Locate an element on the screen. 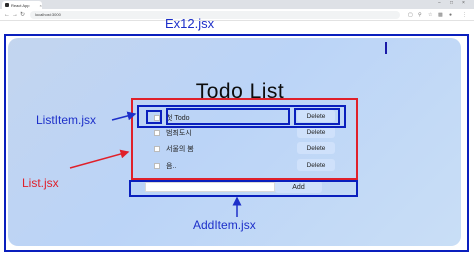 Image resolution: width=474 pixels, height=270 pixels. list-arrow is located at coordinates (99, 159).